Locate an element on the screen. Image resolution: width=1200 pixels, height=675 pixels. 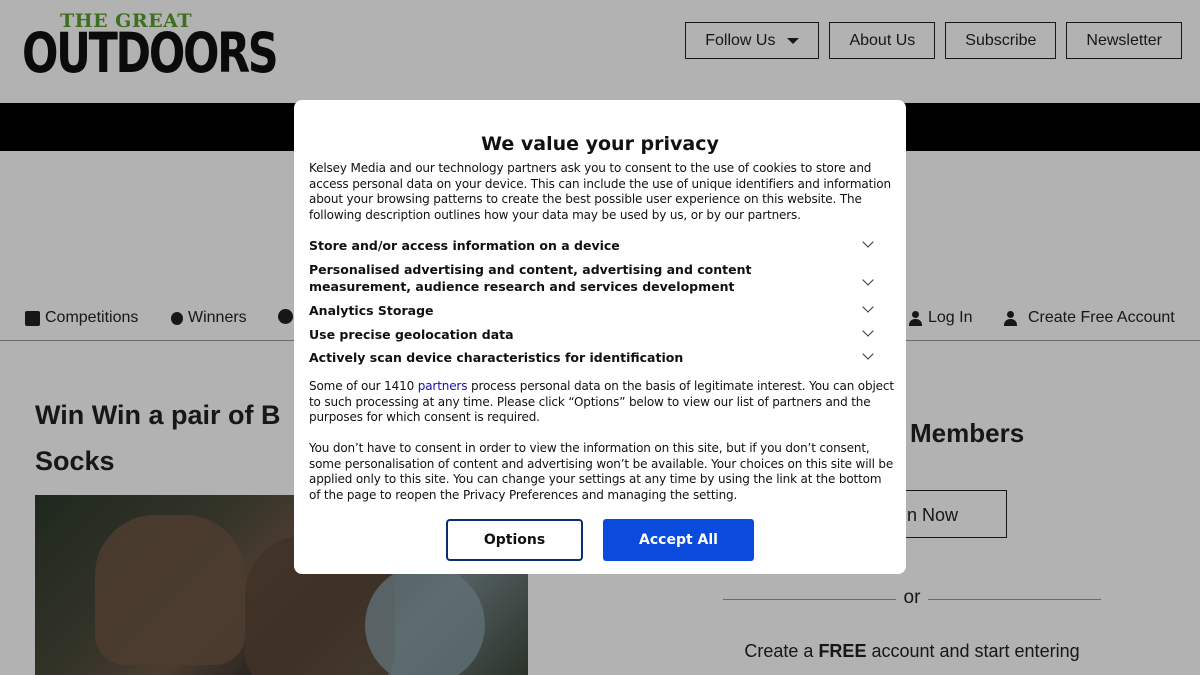
purpose-label: Use precise geolocation data is located at coordinates (411, 334).